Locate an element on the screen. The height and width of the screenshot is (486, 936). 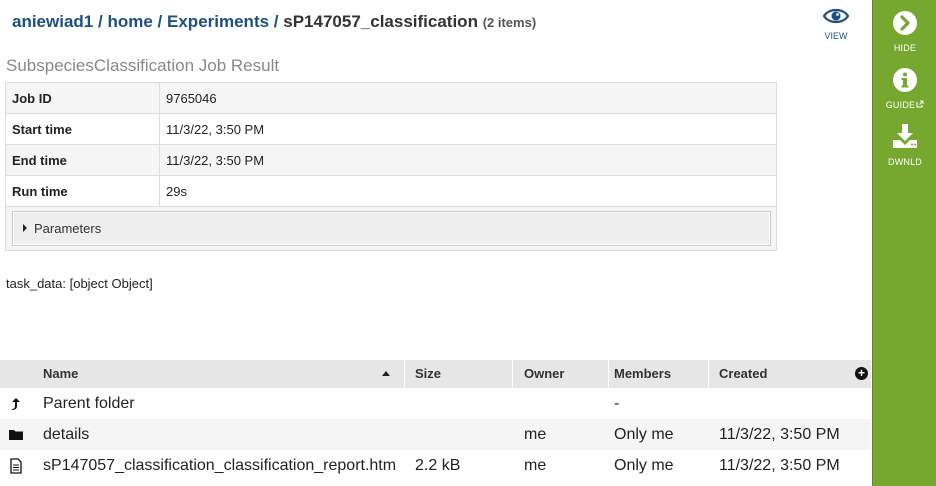
download-label: DWNLD is located at coordinates (905, 162).